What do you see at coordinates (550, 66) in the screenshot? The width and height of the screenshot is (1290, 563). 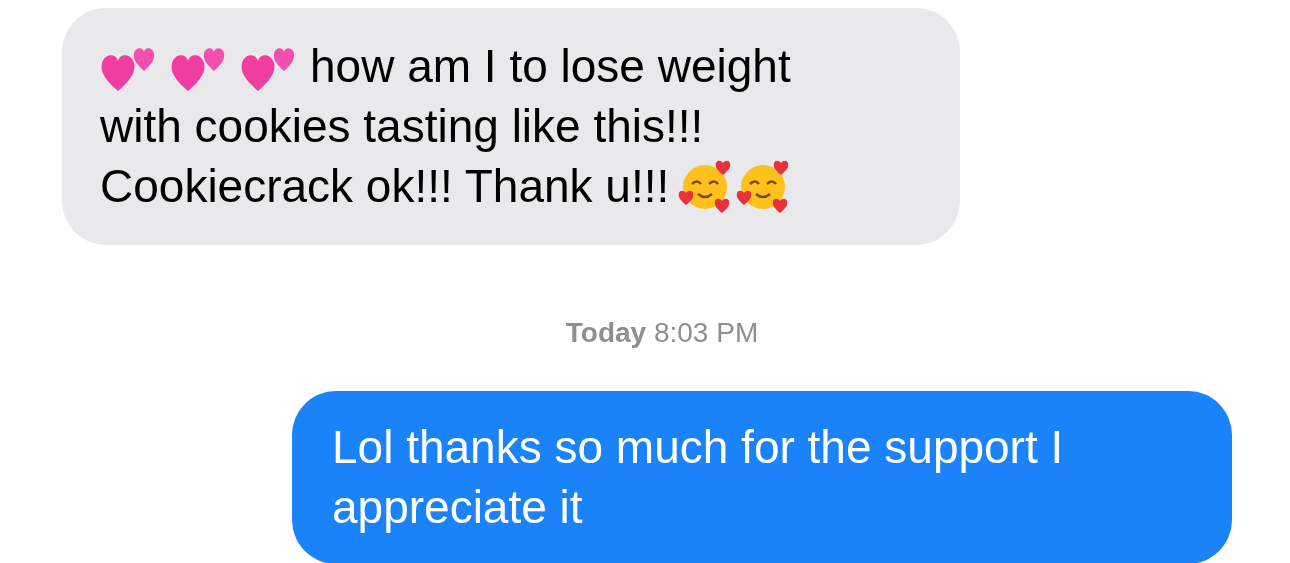 I see `message-text: how am I to lose weight` at bounding box center [550, 66].